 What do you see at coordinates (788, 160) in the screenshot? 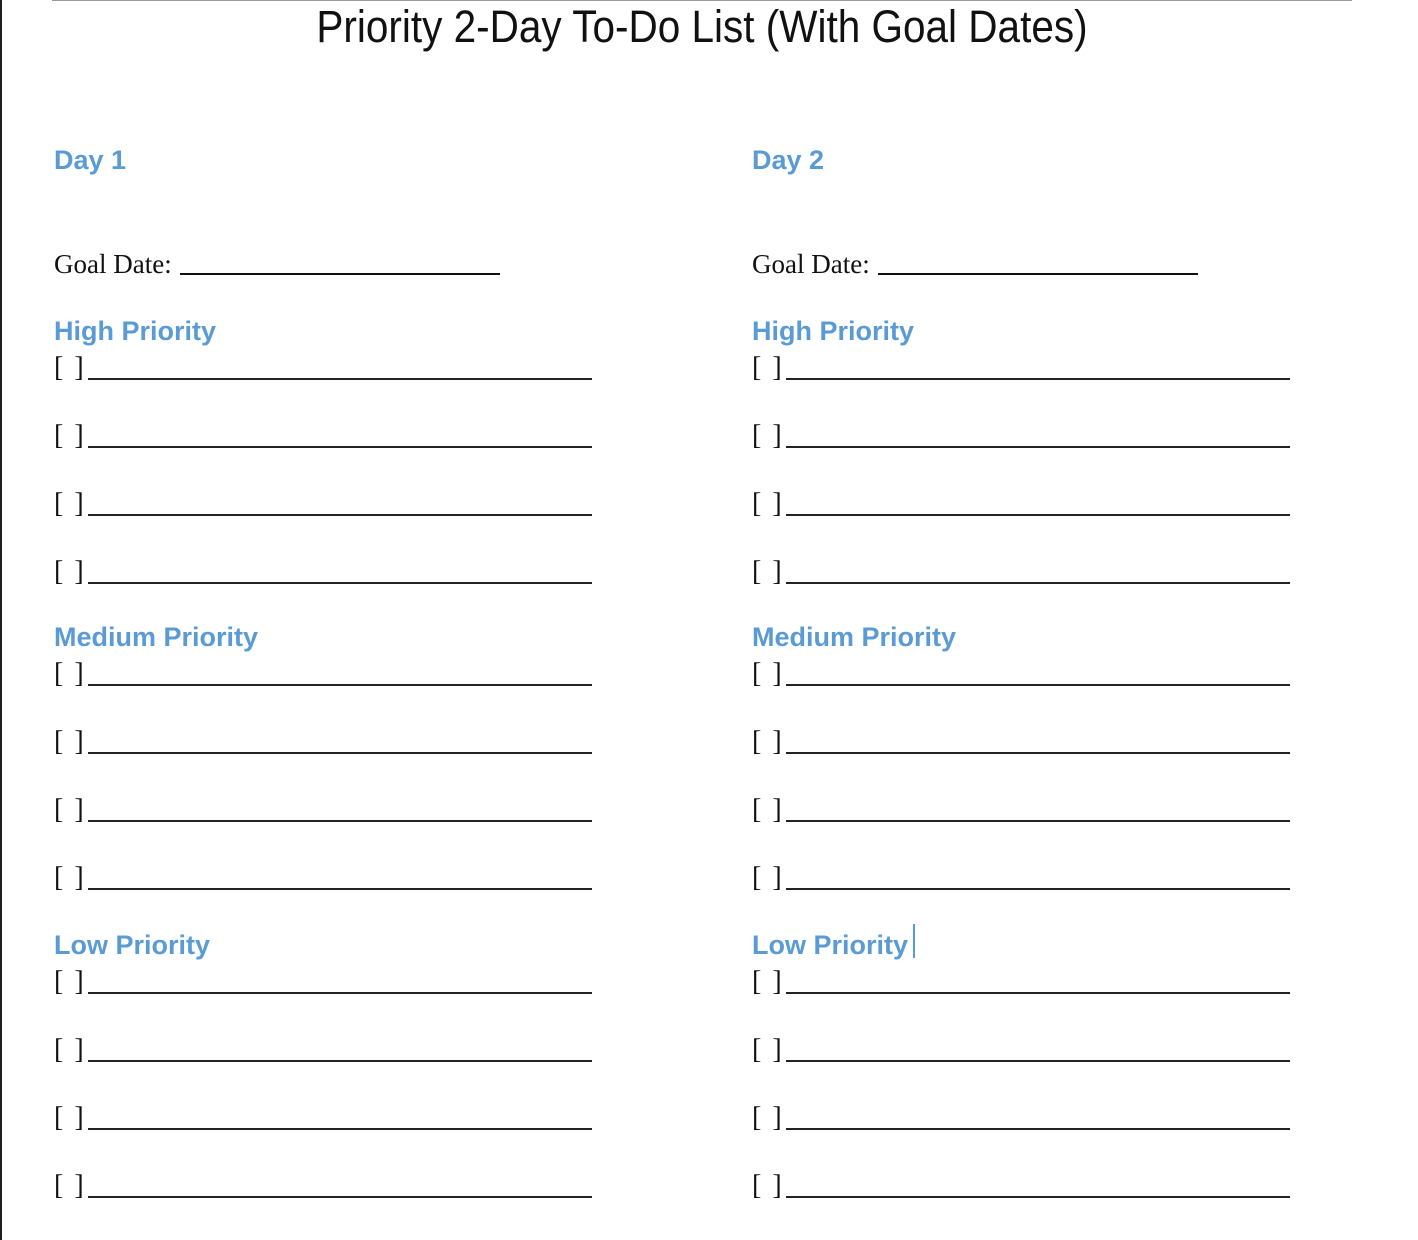
I see `day-2-heading: Day 2` at bounding box center [788, 160].